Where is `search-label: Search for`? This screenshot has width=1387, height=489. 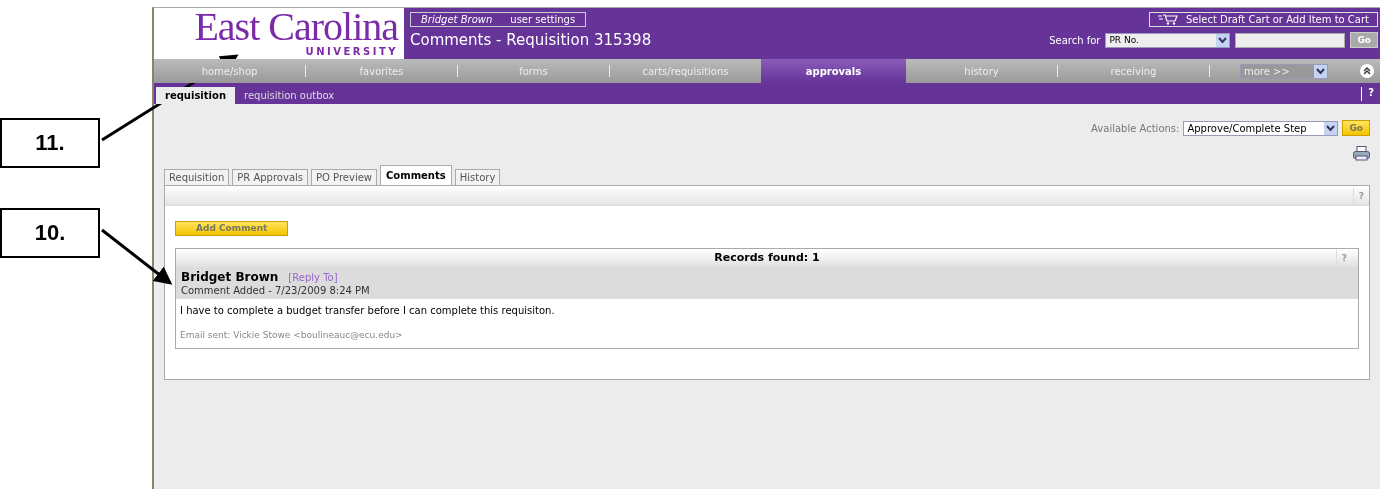
search-label: Search for is located at coordinates (1075, 40).